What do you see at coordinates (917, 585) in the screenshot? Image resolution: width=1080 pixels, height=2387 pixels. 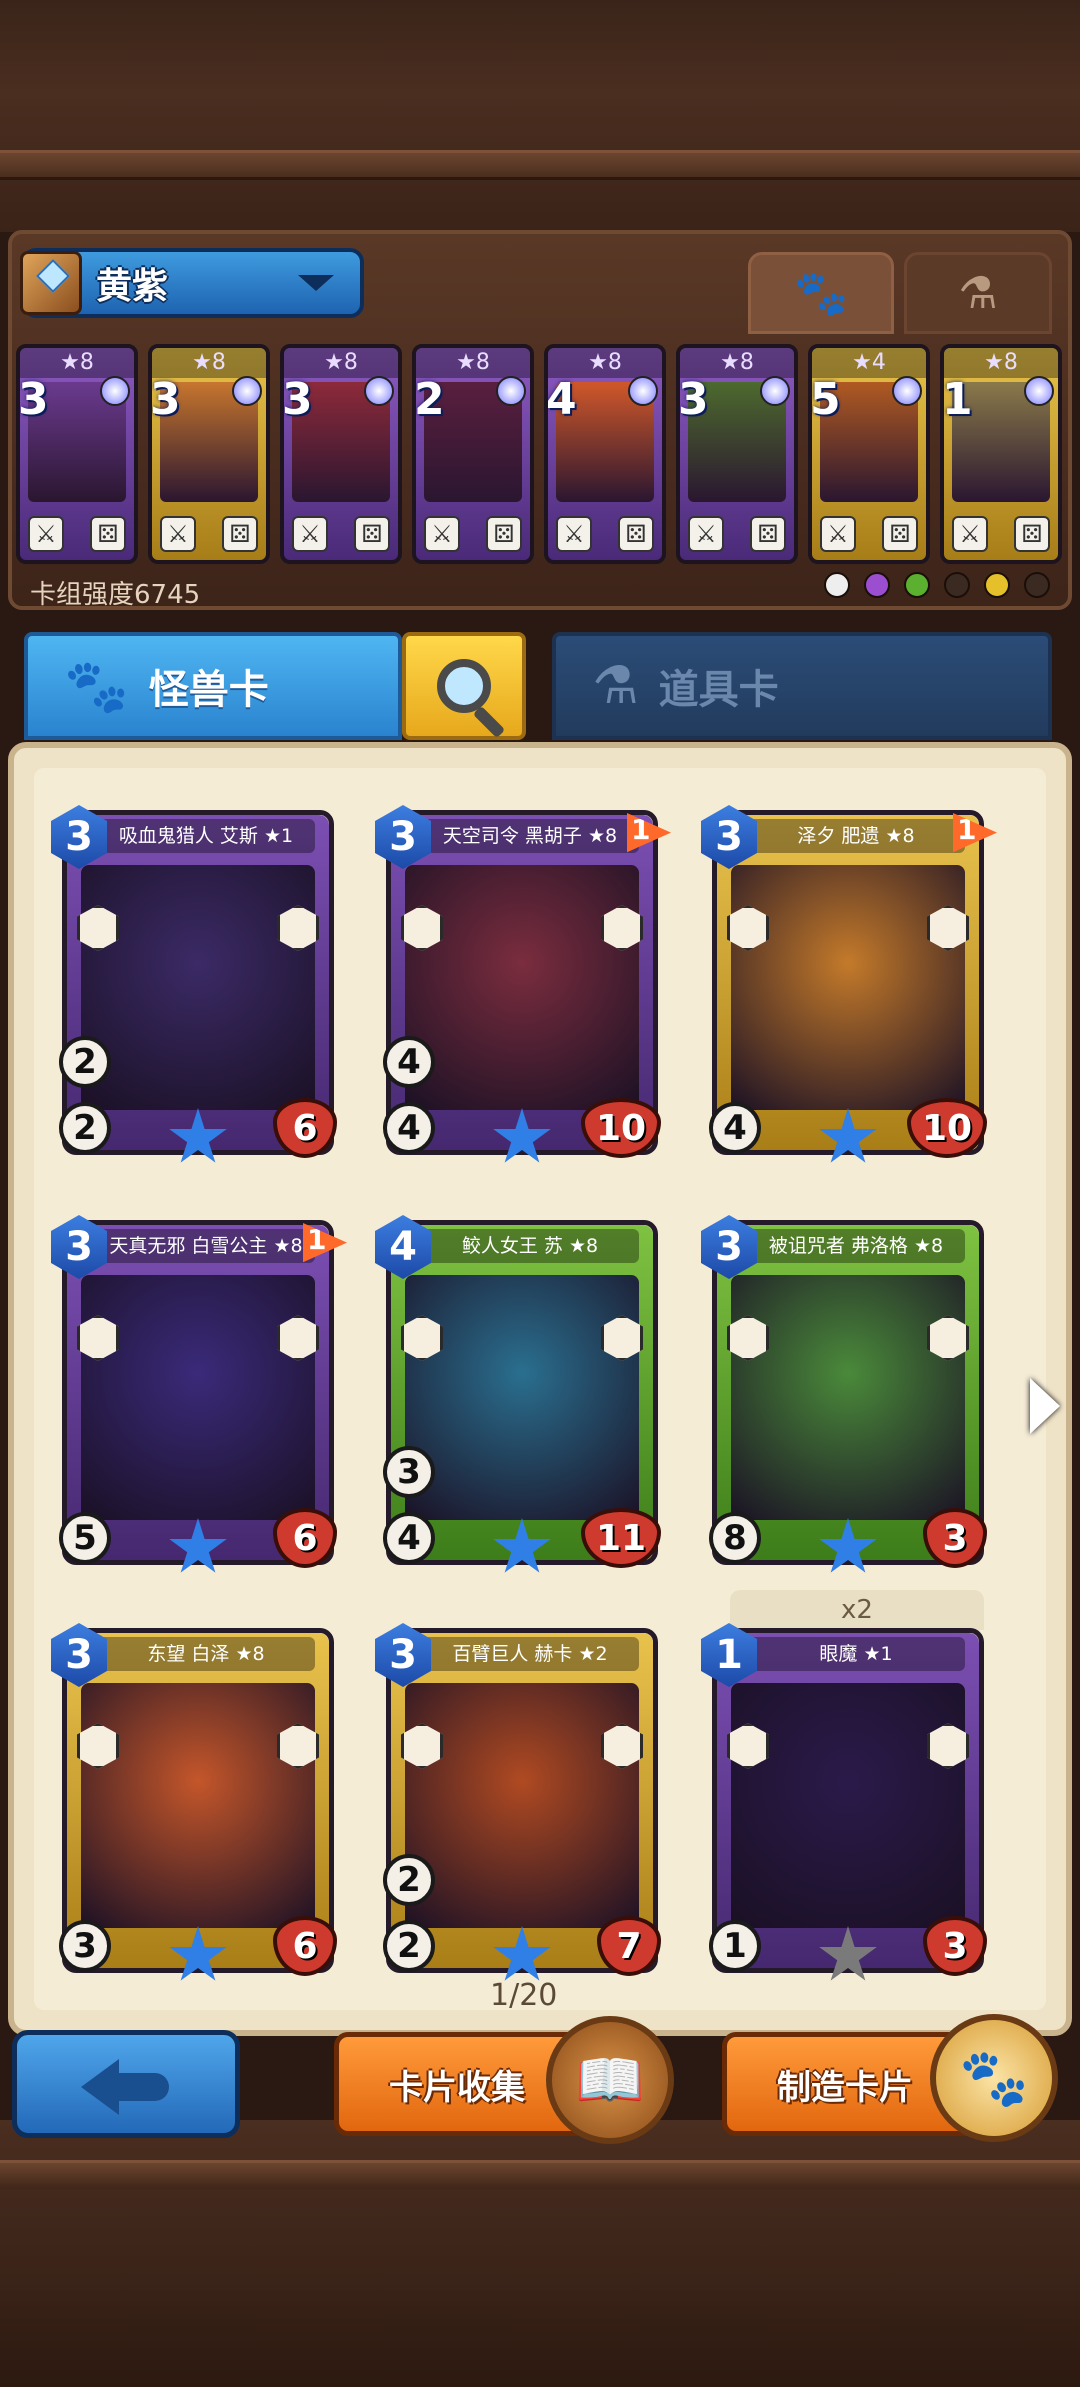 I see `green-tribe-icon` at bounding box center [917, 585].